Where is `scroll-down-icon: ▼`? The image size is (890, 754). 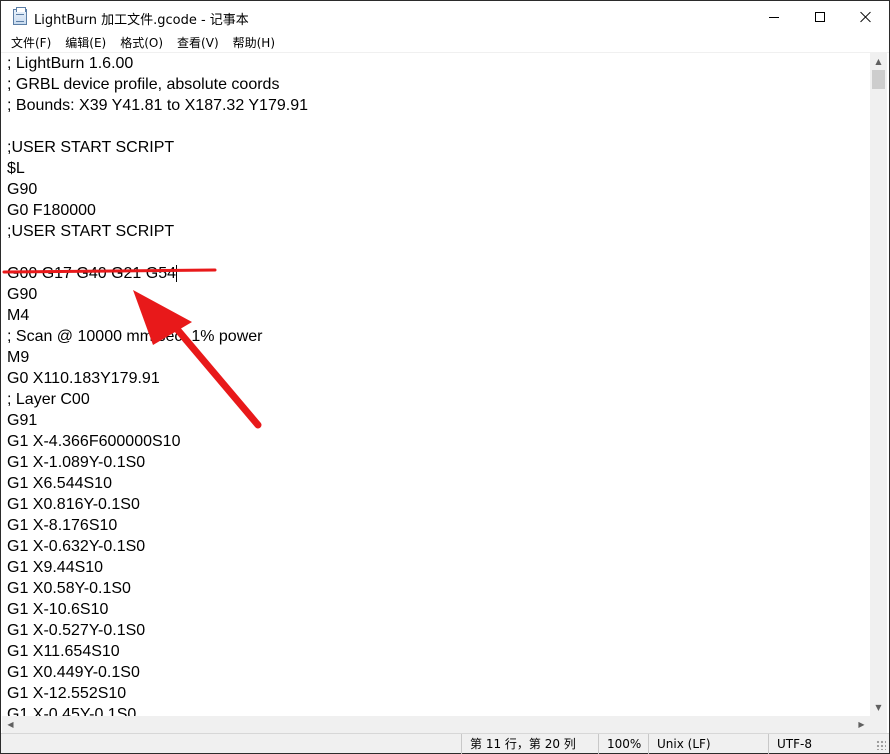
scroll-down-icon: ▼ is located at coordinates (878, 707).